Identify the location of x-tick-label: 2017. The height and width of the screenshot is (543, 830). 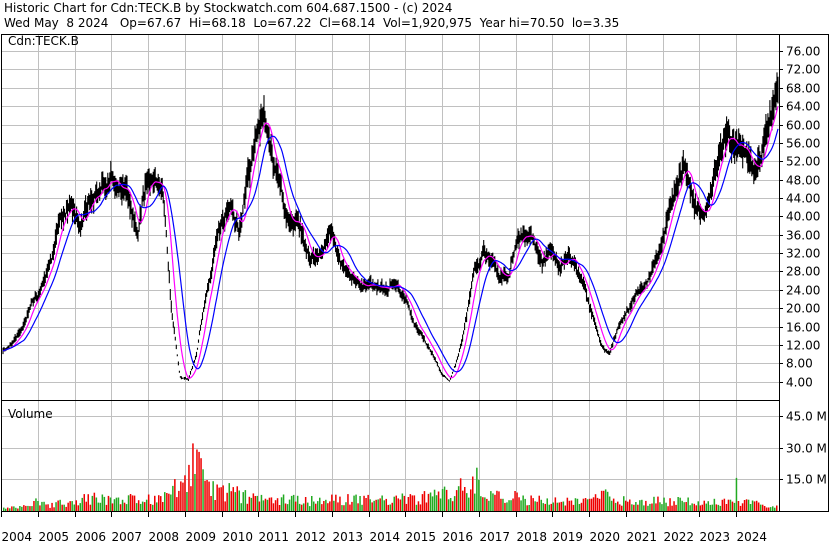
(495, 536).